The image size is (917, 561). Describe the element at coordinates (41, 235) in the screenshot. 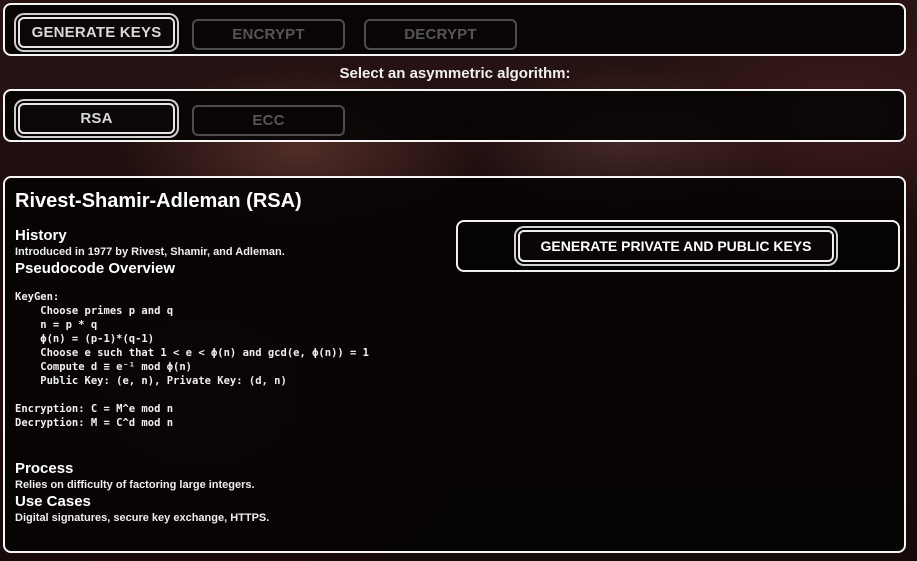

I see `history-heading: History` at that location.